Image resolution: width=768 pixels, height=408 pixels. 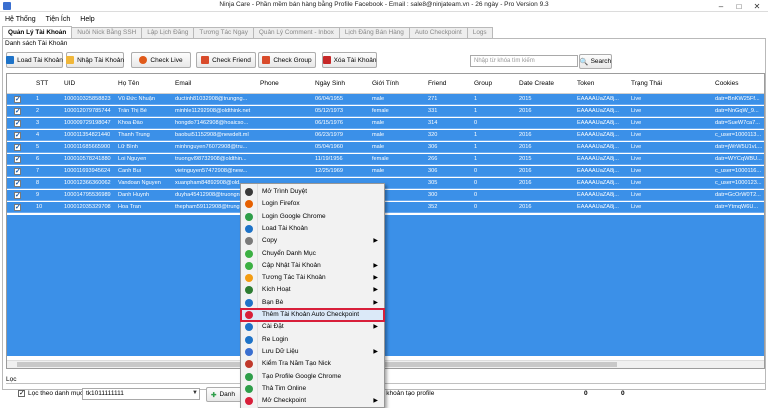 What do you see at coordinates (595, 61) in the screenshot?
I see `search-button: 🔍 Search` at bounding box center [595, 61].